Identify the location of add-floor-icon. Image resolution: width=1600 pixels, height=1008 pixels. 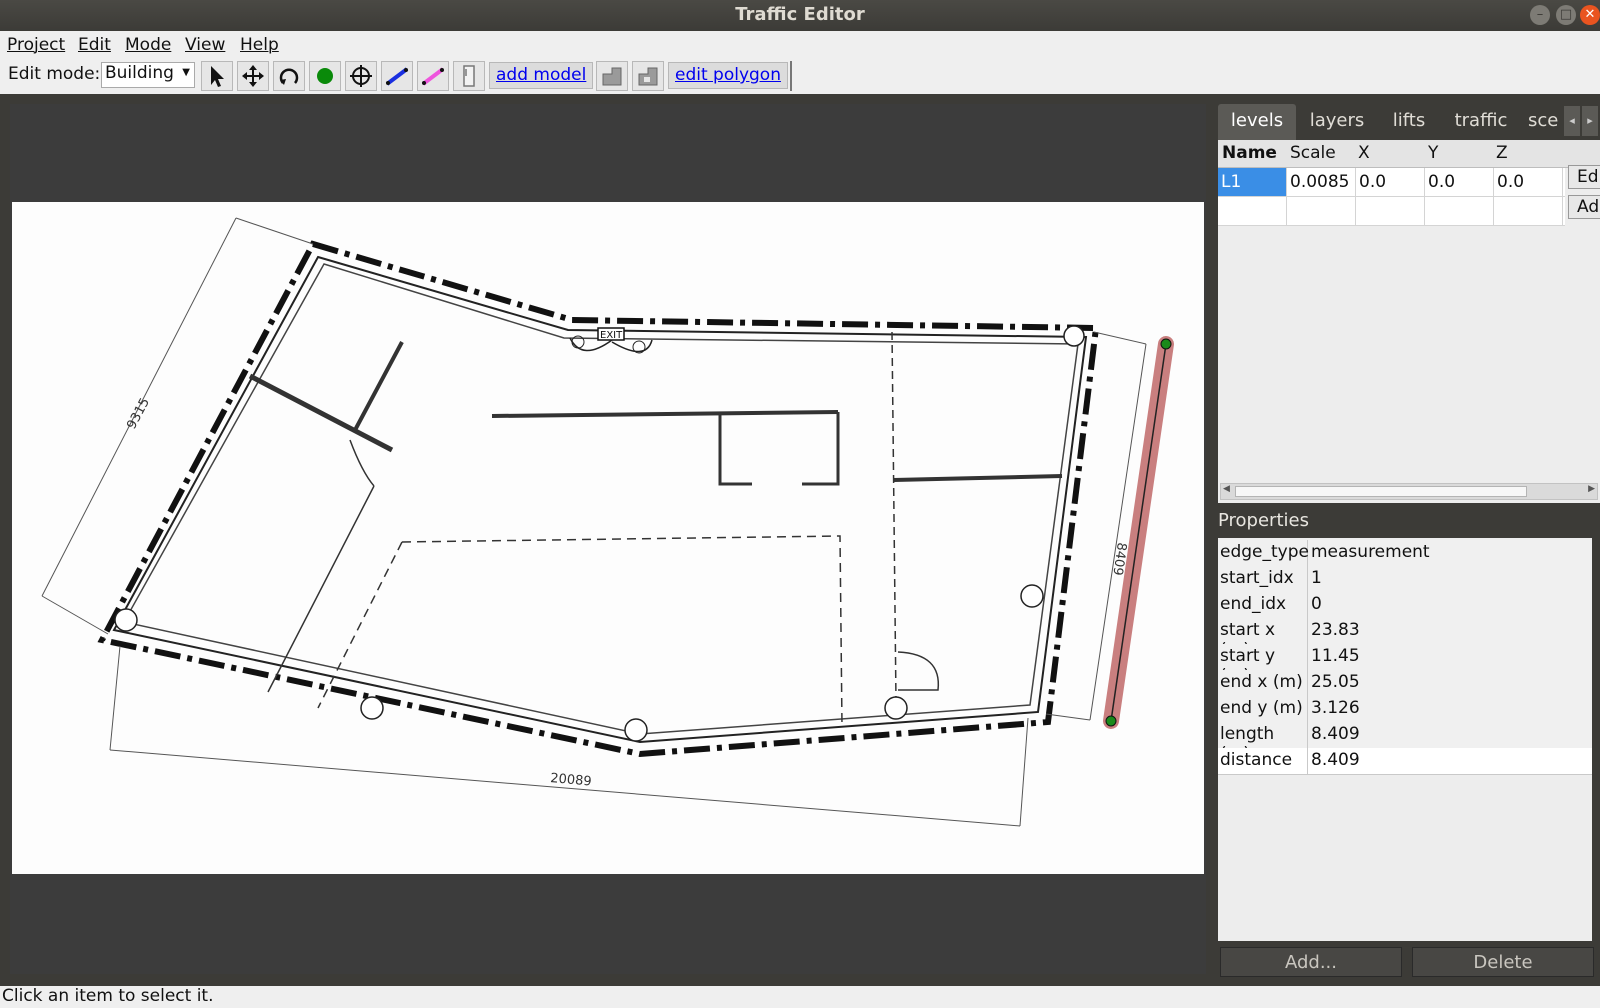
(612, 76).